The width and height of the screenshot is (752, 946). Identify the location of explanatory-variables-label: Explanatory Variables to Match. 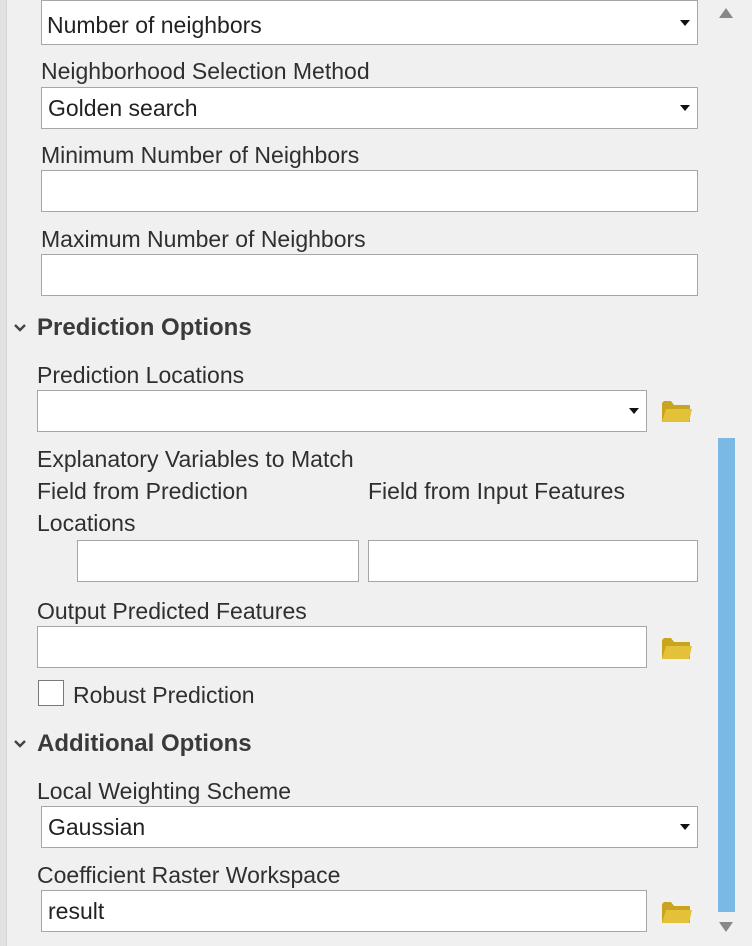
(195, 459).